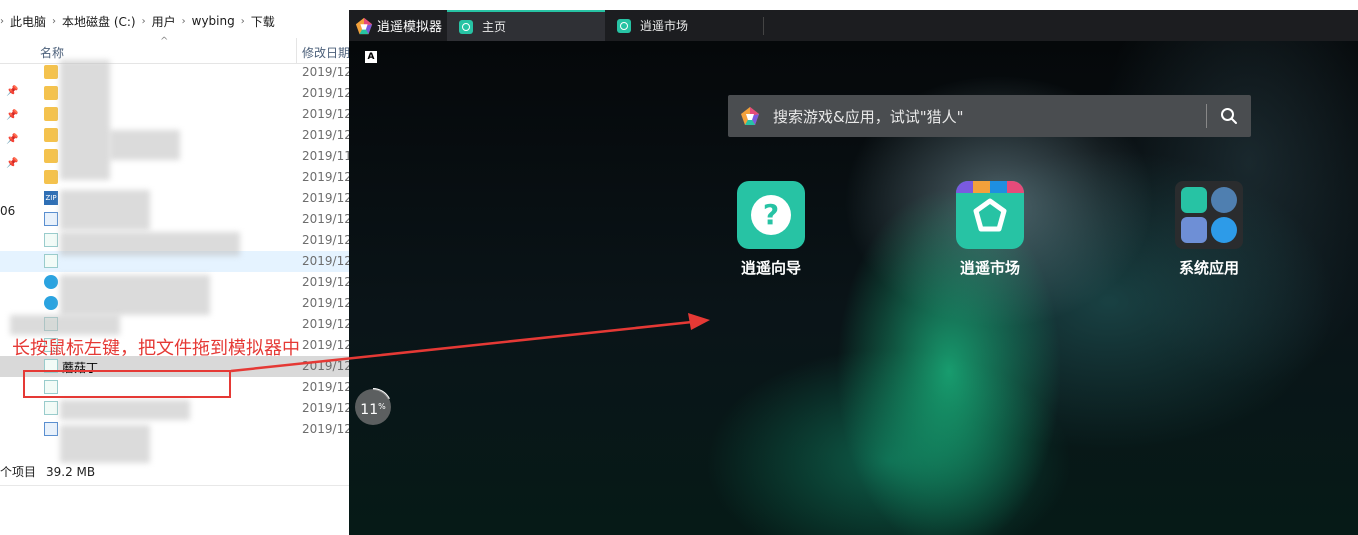 This screenshot has width=1358, height=535. What do you see at coordinates (763, 25) in the screenshot?
I see `tab-divider` at bounding box center [763, 25].